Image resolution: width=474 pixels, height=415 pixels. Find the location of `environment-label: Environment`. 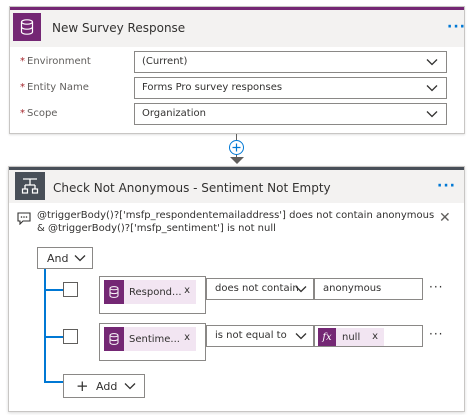

environment-label: Environment is located at coordinates (59, 61).